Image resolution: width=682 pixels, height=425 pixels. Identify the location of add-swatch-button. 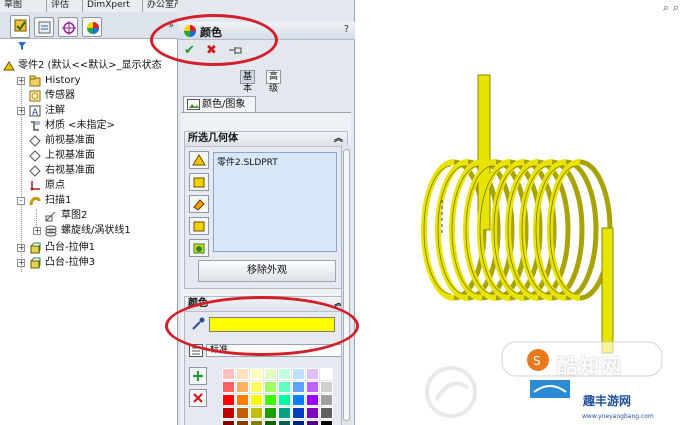
(198, 376).